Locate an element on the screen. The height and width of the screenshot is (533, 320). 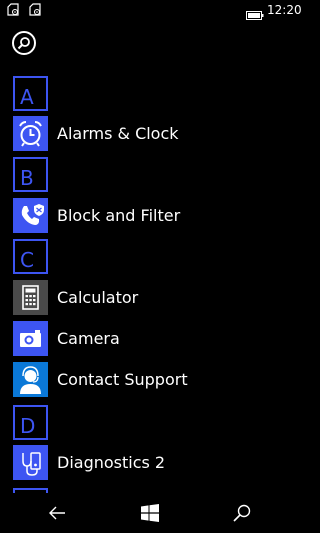
app-item-camera: Camera is located at coordinates (150, 339).